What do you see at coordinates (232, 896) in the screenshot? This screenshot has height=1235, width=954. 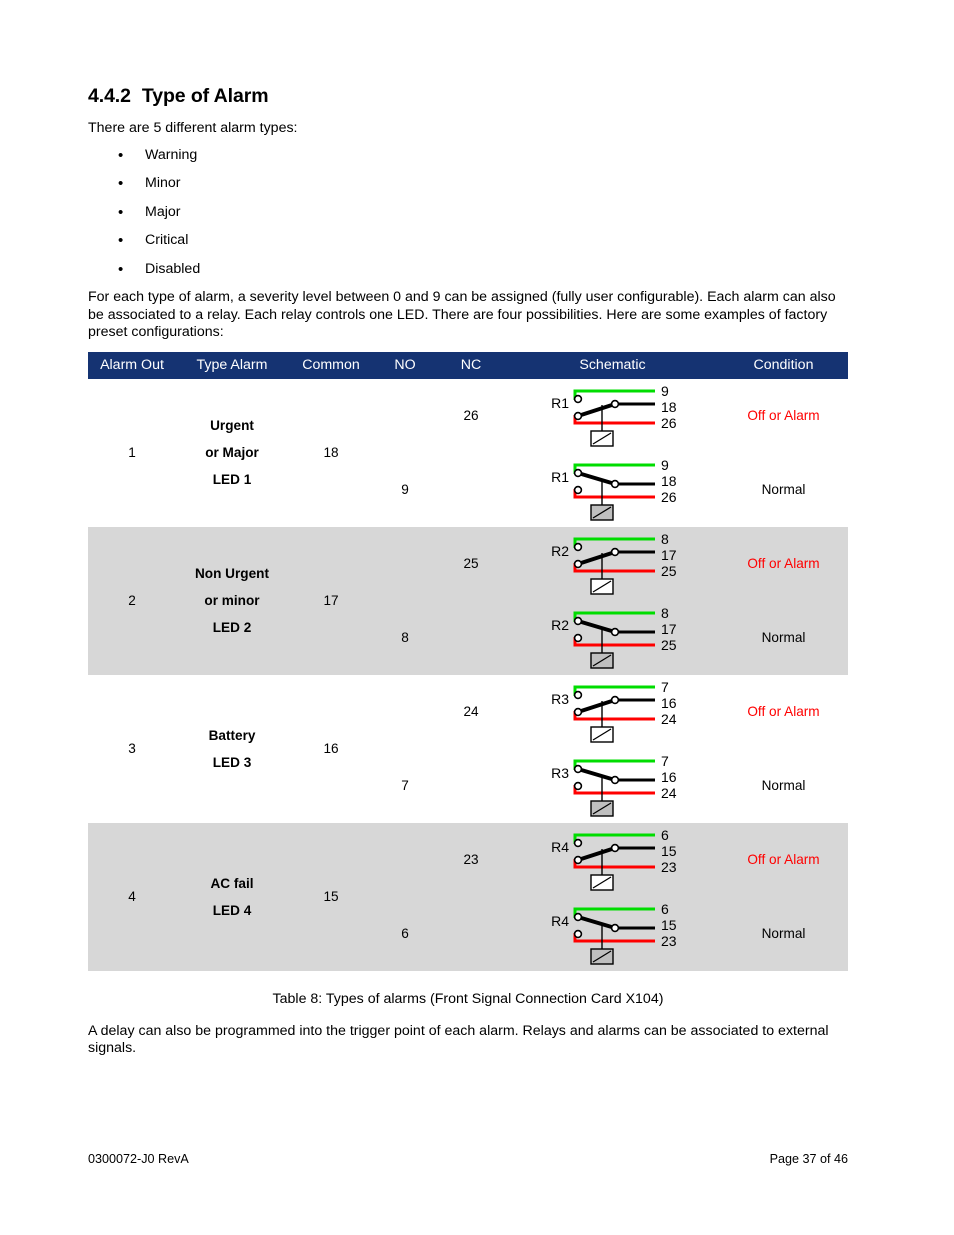 I see `cell-type-alarm: AC fail LED 4` at bounding box center [232, 896].